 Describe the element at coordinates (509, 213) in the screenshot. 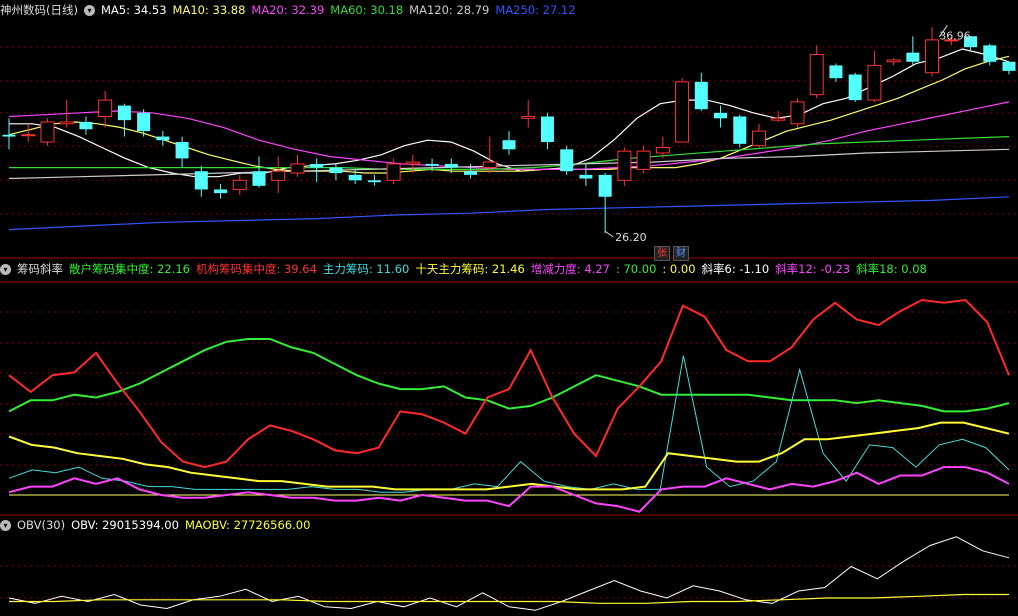

I see `ma-line` at that location.